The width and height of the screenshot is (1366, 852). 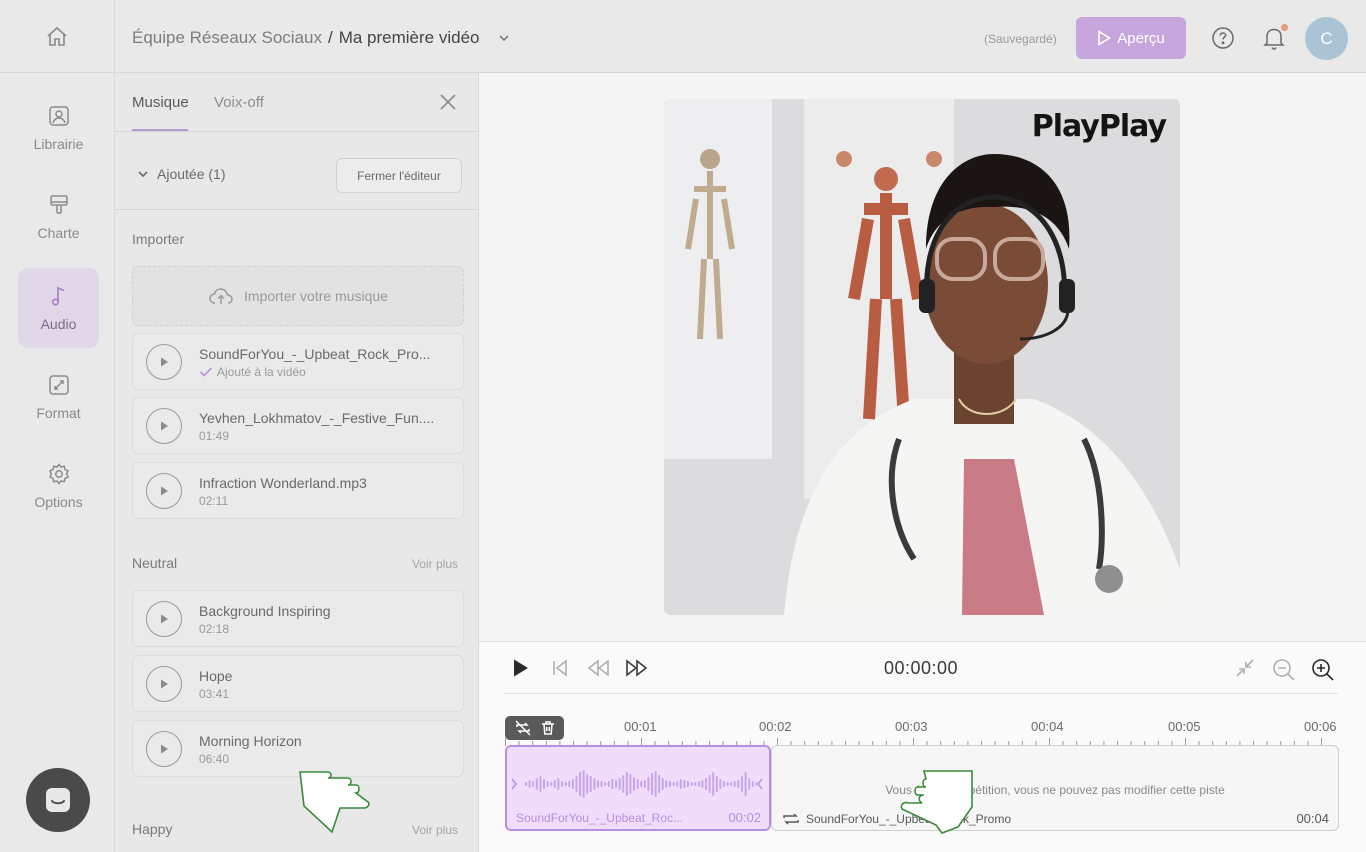 I want to click on trash-icon, so click(x=548, y=728).